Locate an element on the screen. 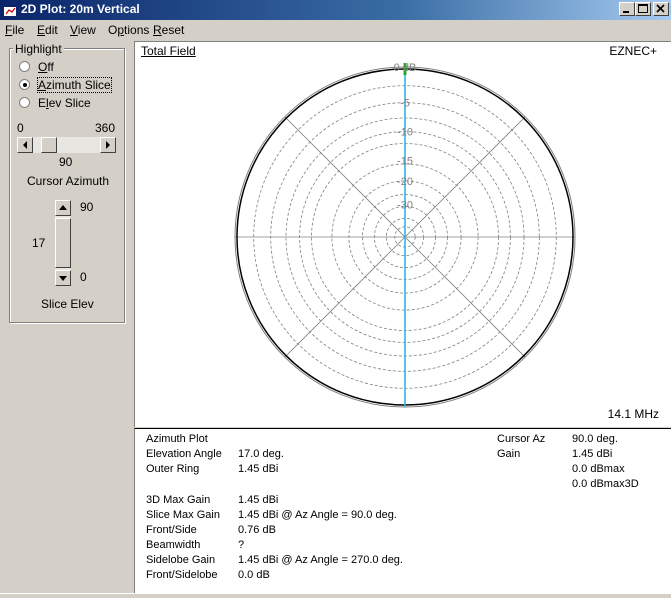 The width and height of the screenshot is (671, 598). ring-label: -20 is located at coordinates (405, 182).